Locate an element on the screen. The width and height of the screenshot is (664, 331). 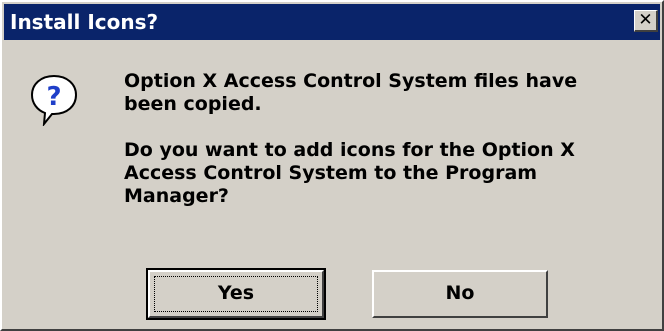
yes-button-label: Yes is located at coordinates (236, 293).